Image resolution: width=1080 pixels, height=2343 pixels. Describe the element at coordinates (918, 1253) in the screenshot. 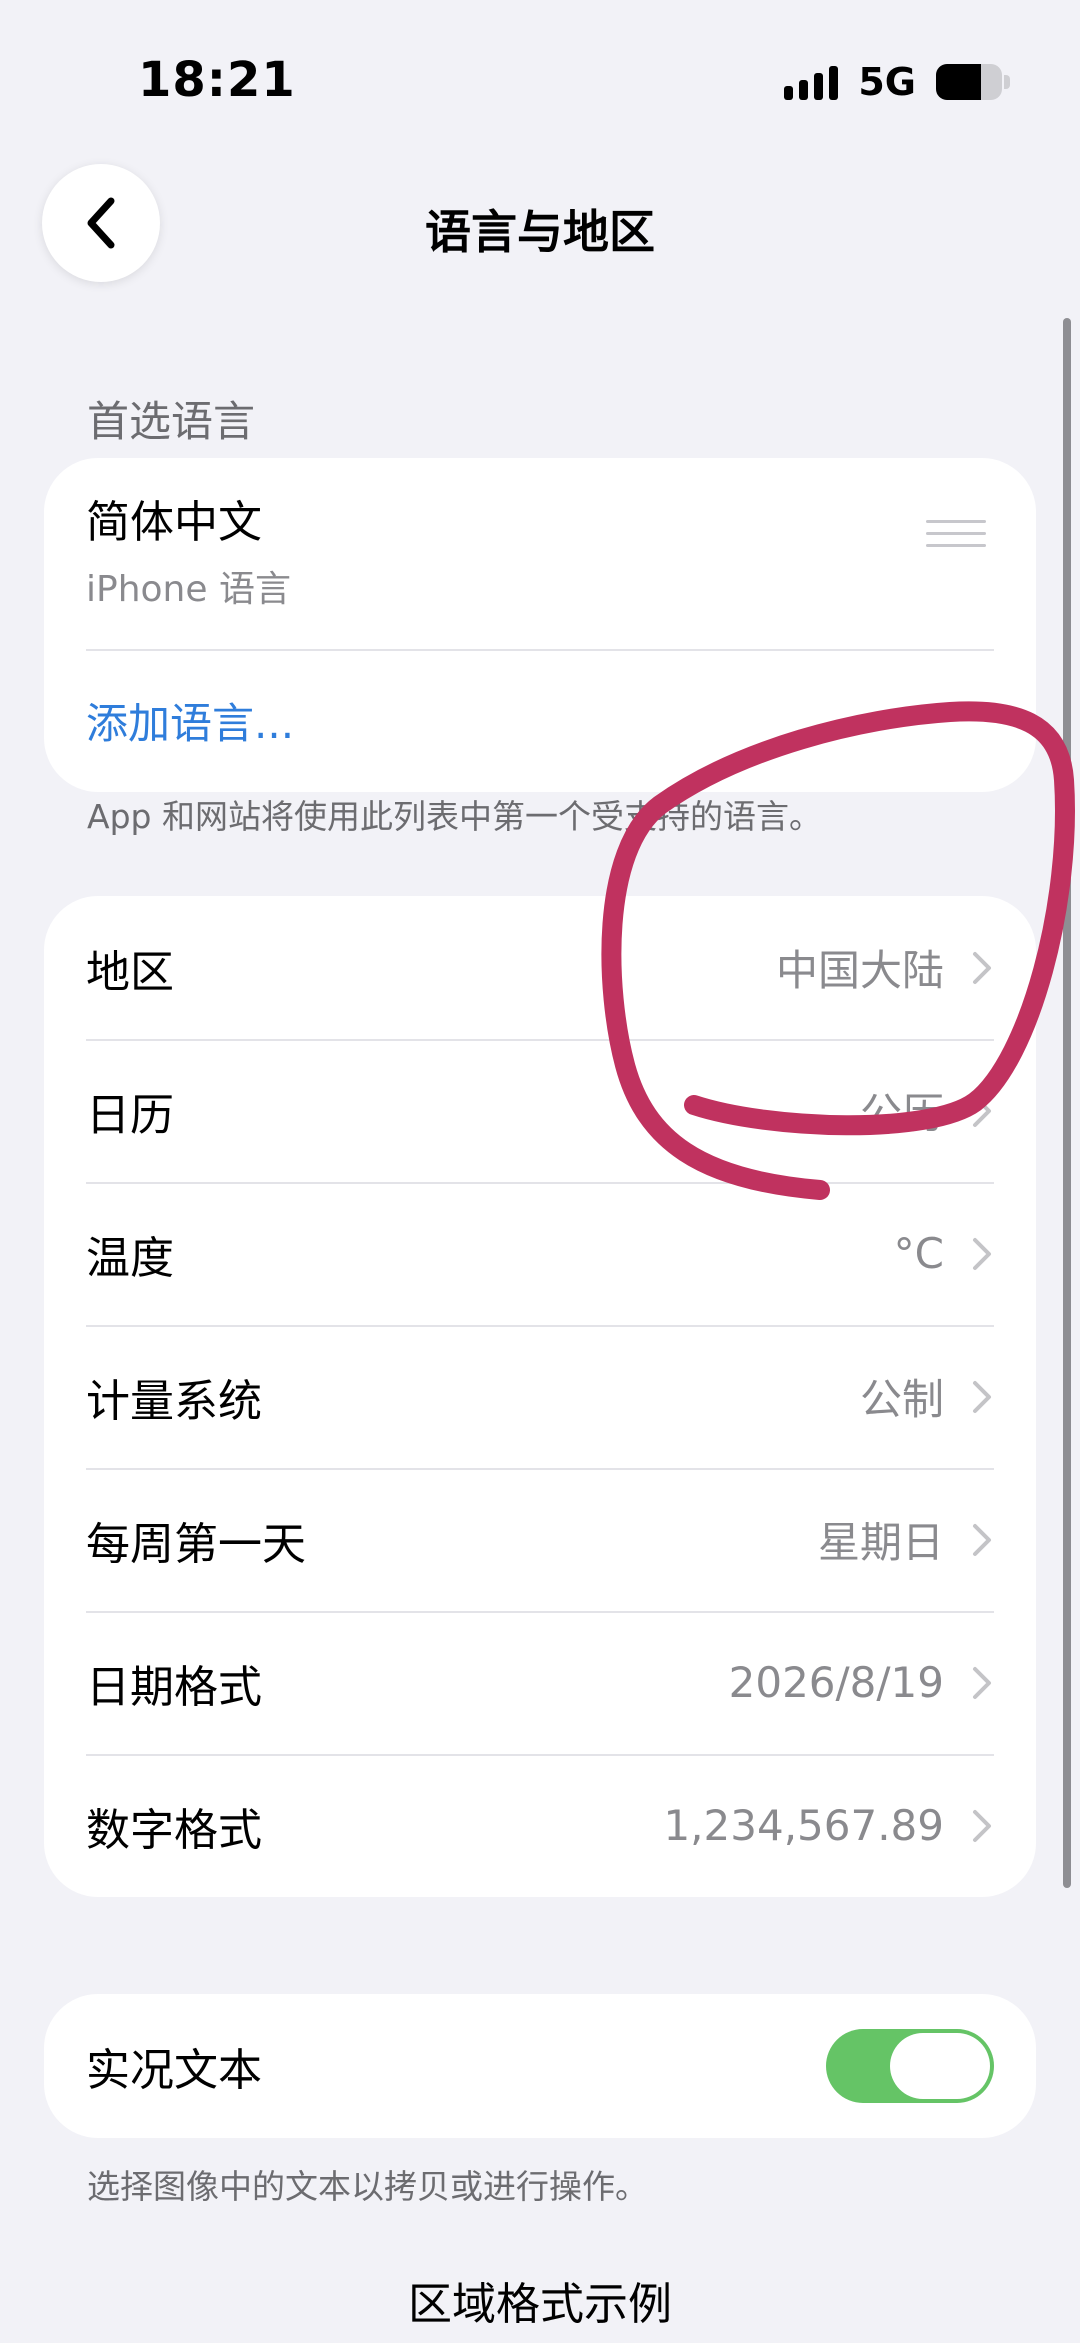

I see `row-value: °C` at that location.